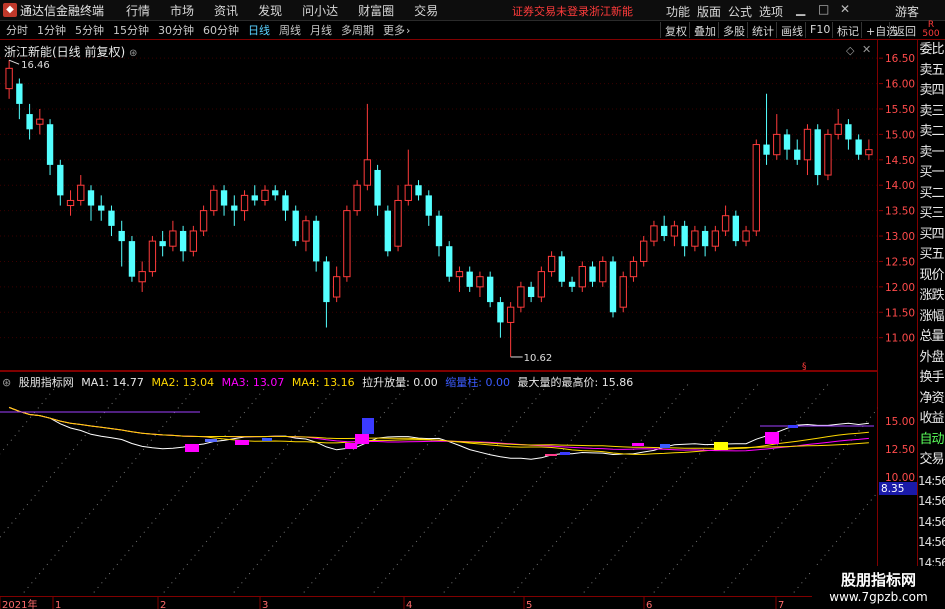 The height and width of the screenshot is (609, 945). Describe the element at coordinates (791, 30) in the screenshot. I see `toolbar-draw: 画线` at that location.